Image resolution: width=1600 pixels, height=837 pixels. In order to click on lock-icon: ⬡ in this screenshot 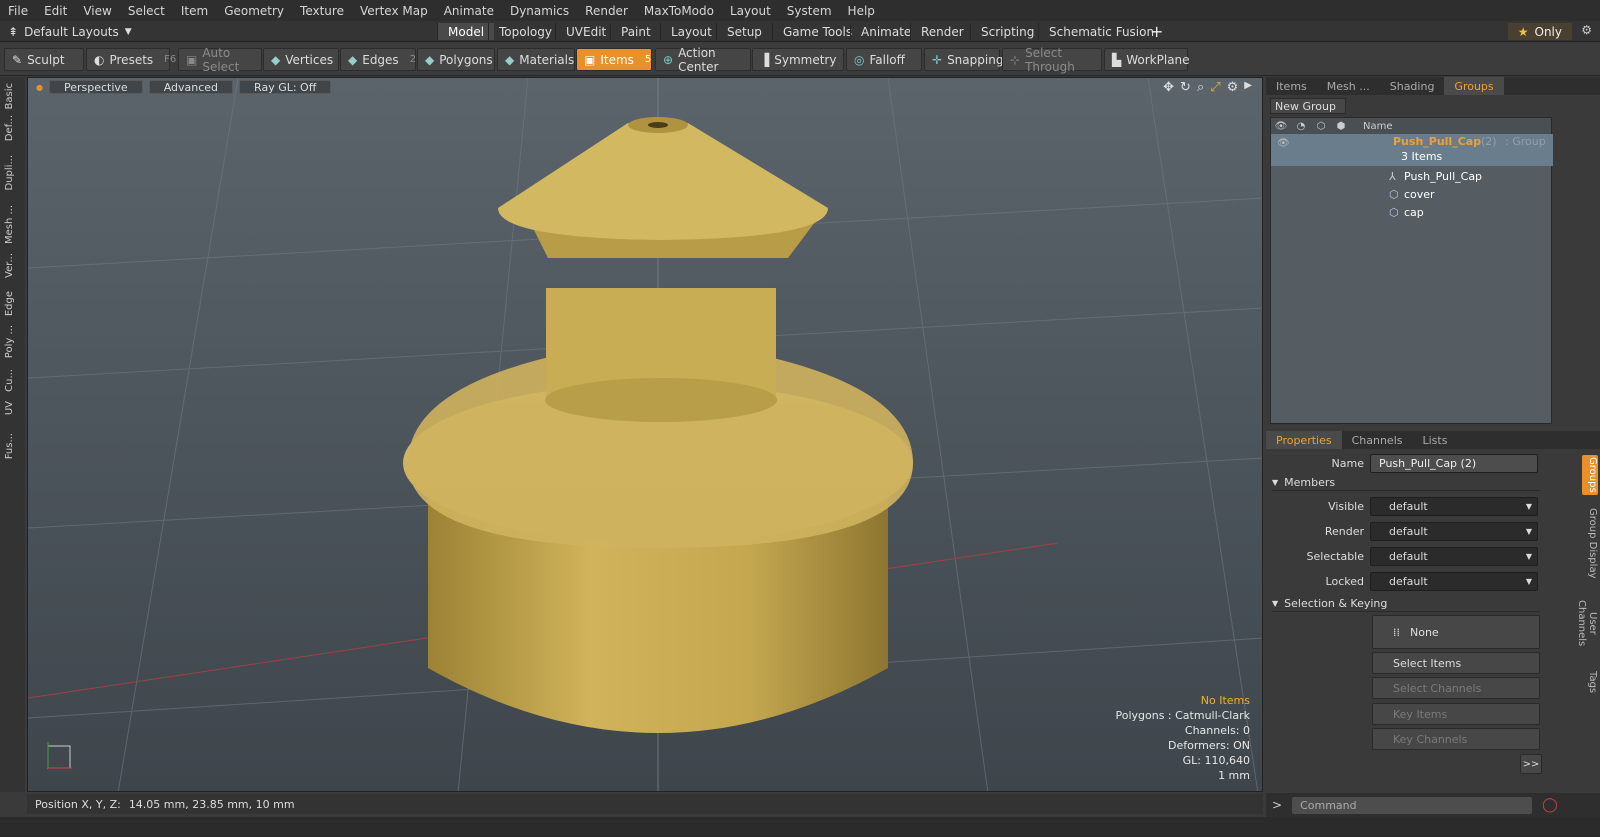, I will do `click(1321, 126)`.